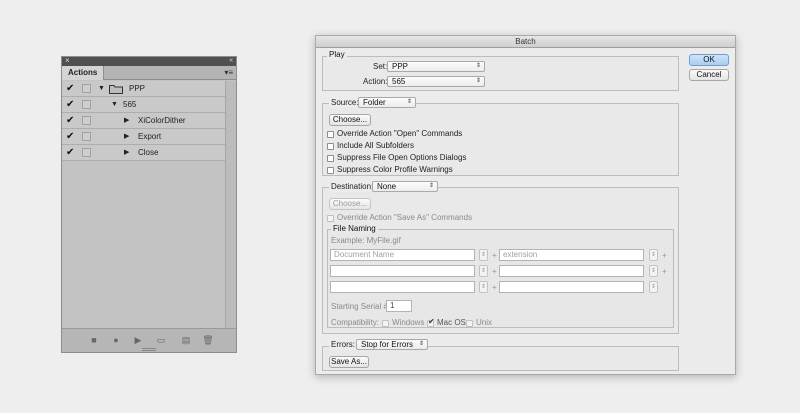 The image size is (800, 413). I want to click on stop-icon: ■, so click(94, 340).